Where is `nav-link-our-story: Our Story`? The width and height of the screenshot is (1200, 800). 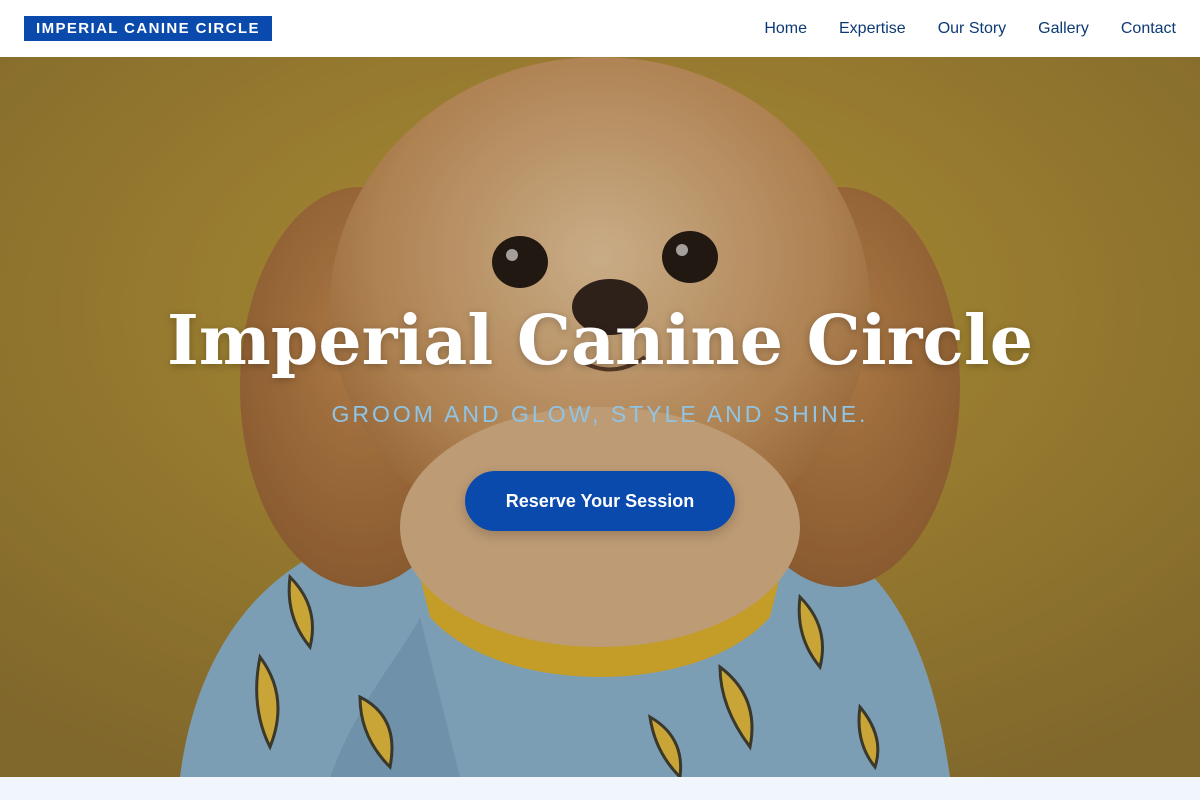 nav-link-our-story: Our Story is located at coordinates (972, 29).